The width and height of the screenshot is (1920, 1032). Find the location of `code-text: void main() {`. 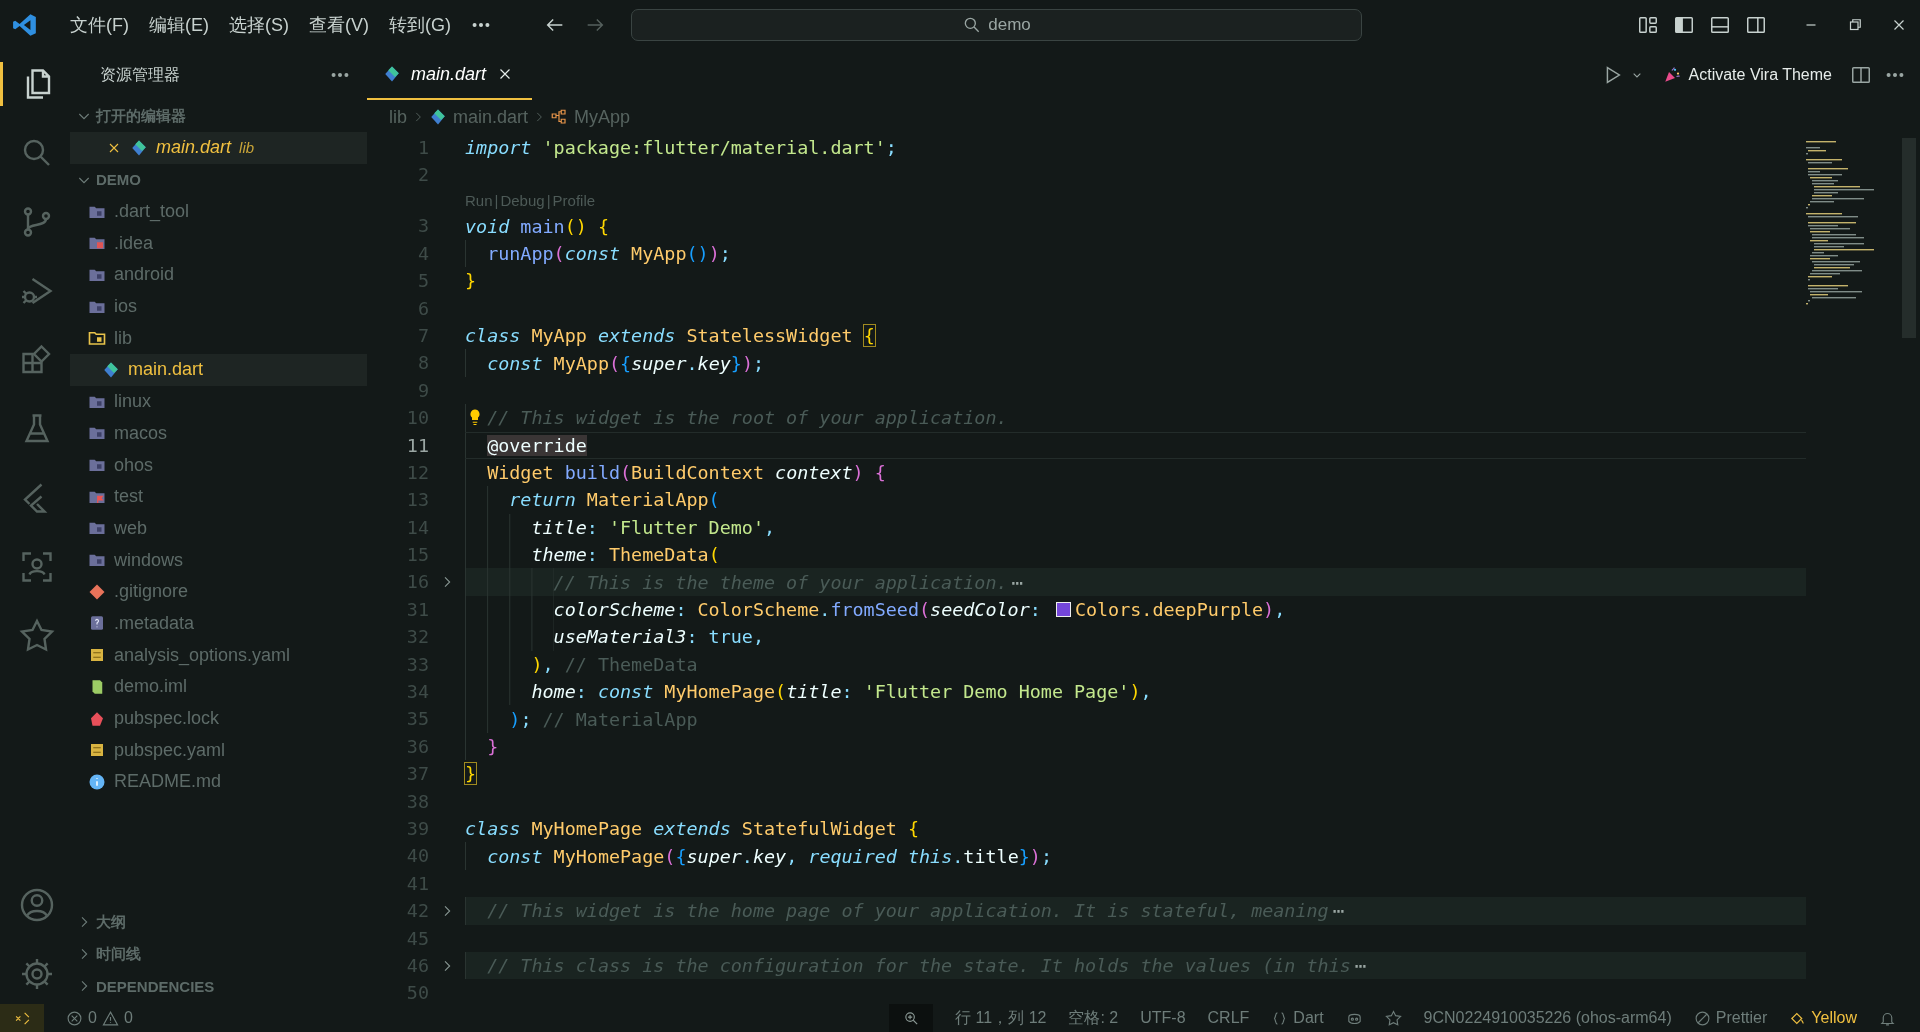

code-text: void main() { is located at coordinates (537, 226).